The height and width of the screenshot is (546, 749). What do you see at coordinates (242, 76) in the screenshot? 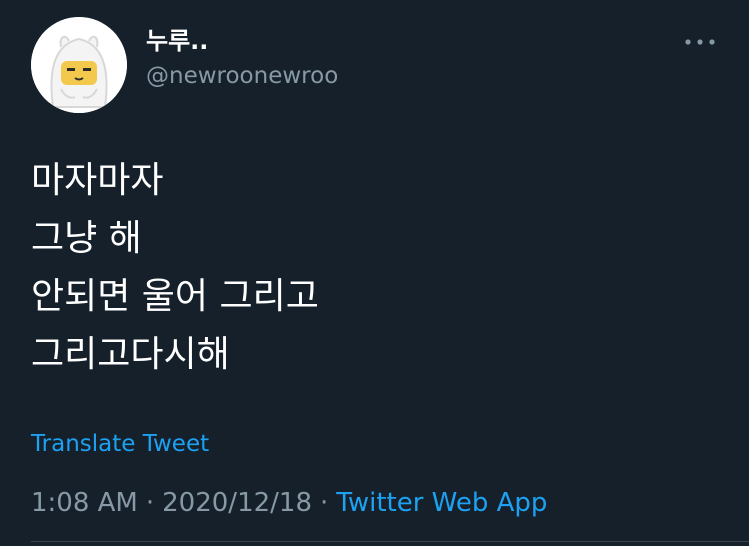
I see `user-handle: @newroonewroo` at bounding box center [242, 76].